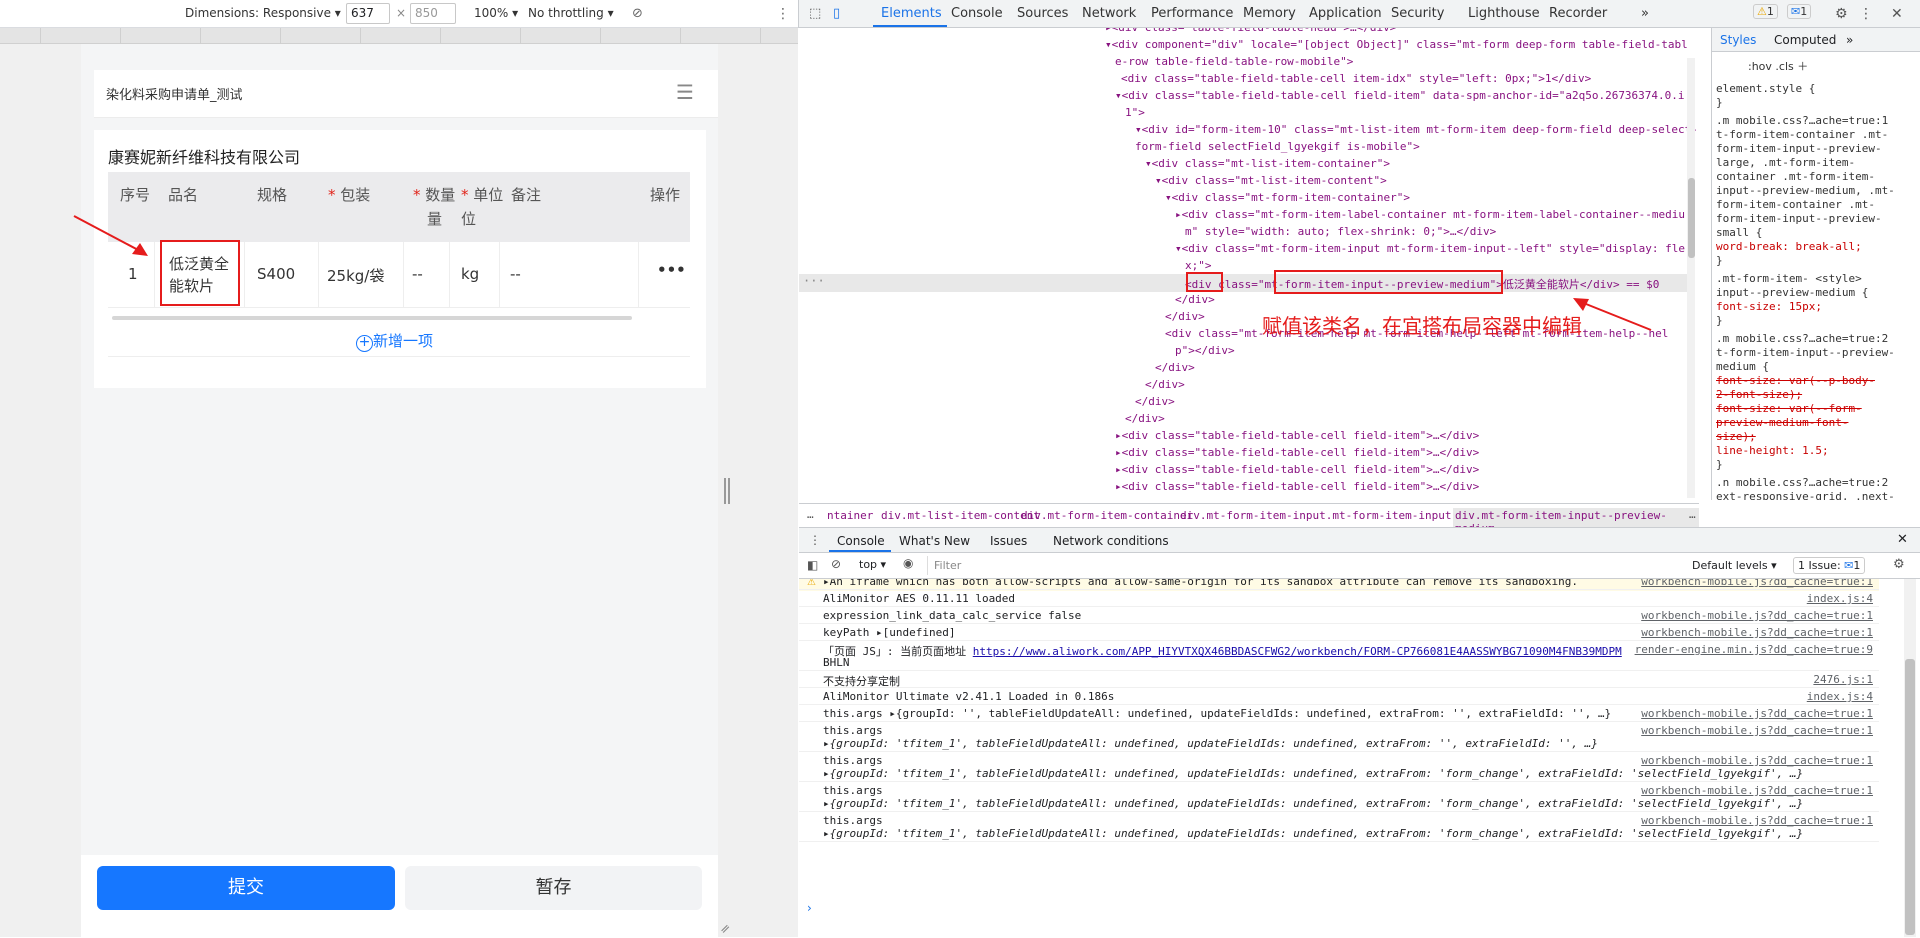  What do you see at coordinates (433, 13) in the screenshot?
I see `height-input: 850` at bounding box center [433, 13].